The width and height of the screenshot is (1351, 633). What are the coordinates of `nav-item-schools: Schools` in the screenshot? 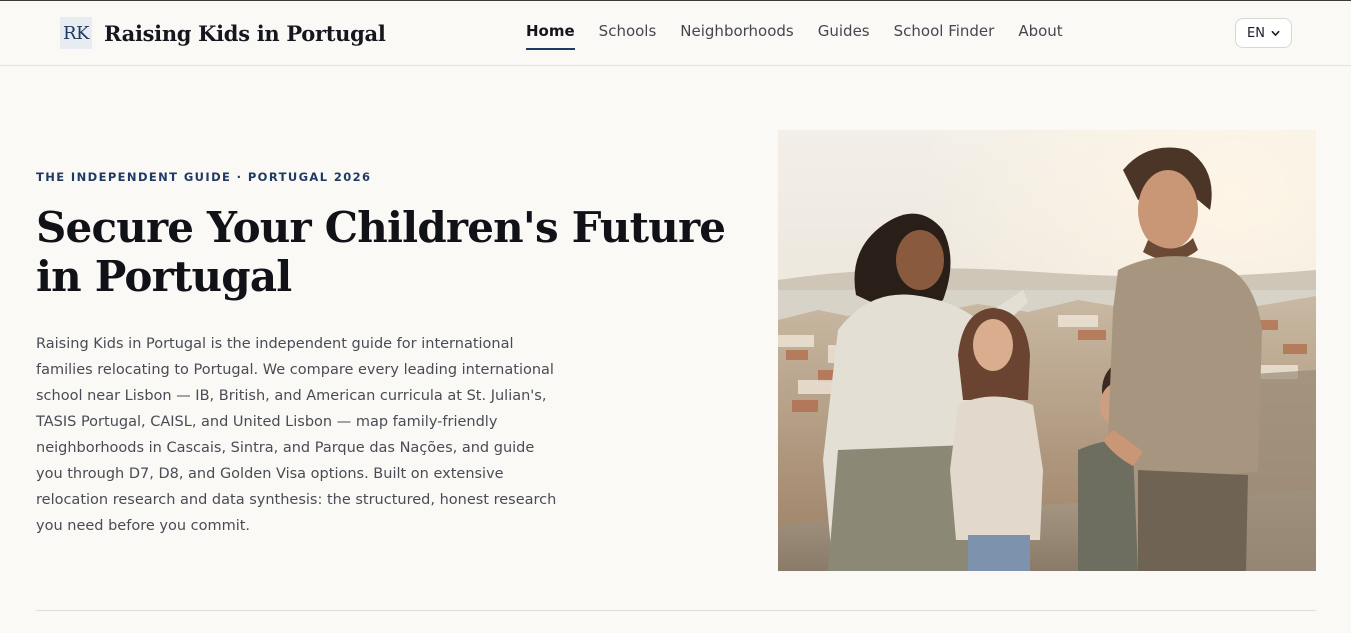 It's located at (628, 25).